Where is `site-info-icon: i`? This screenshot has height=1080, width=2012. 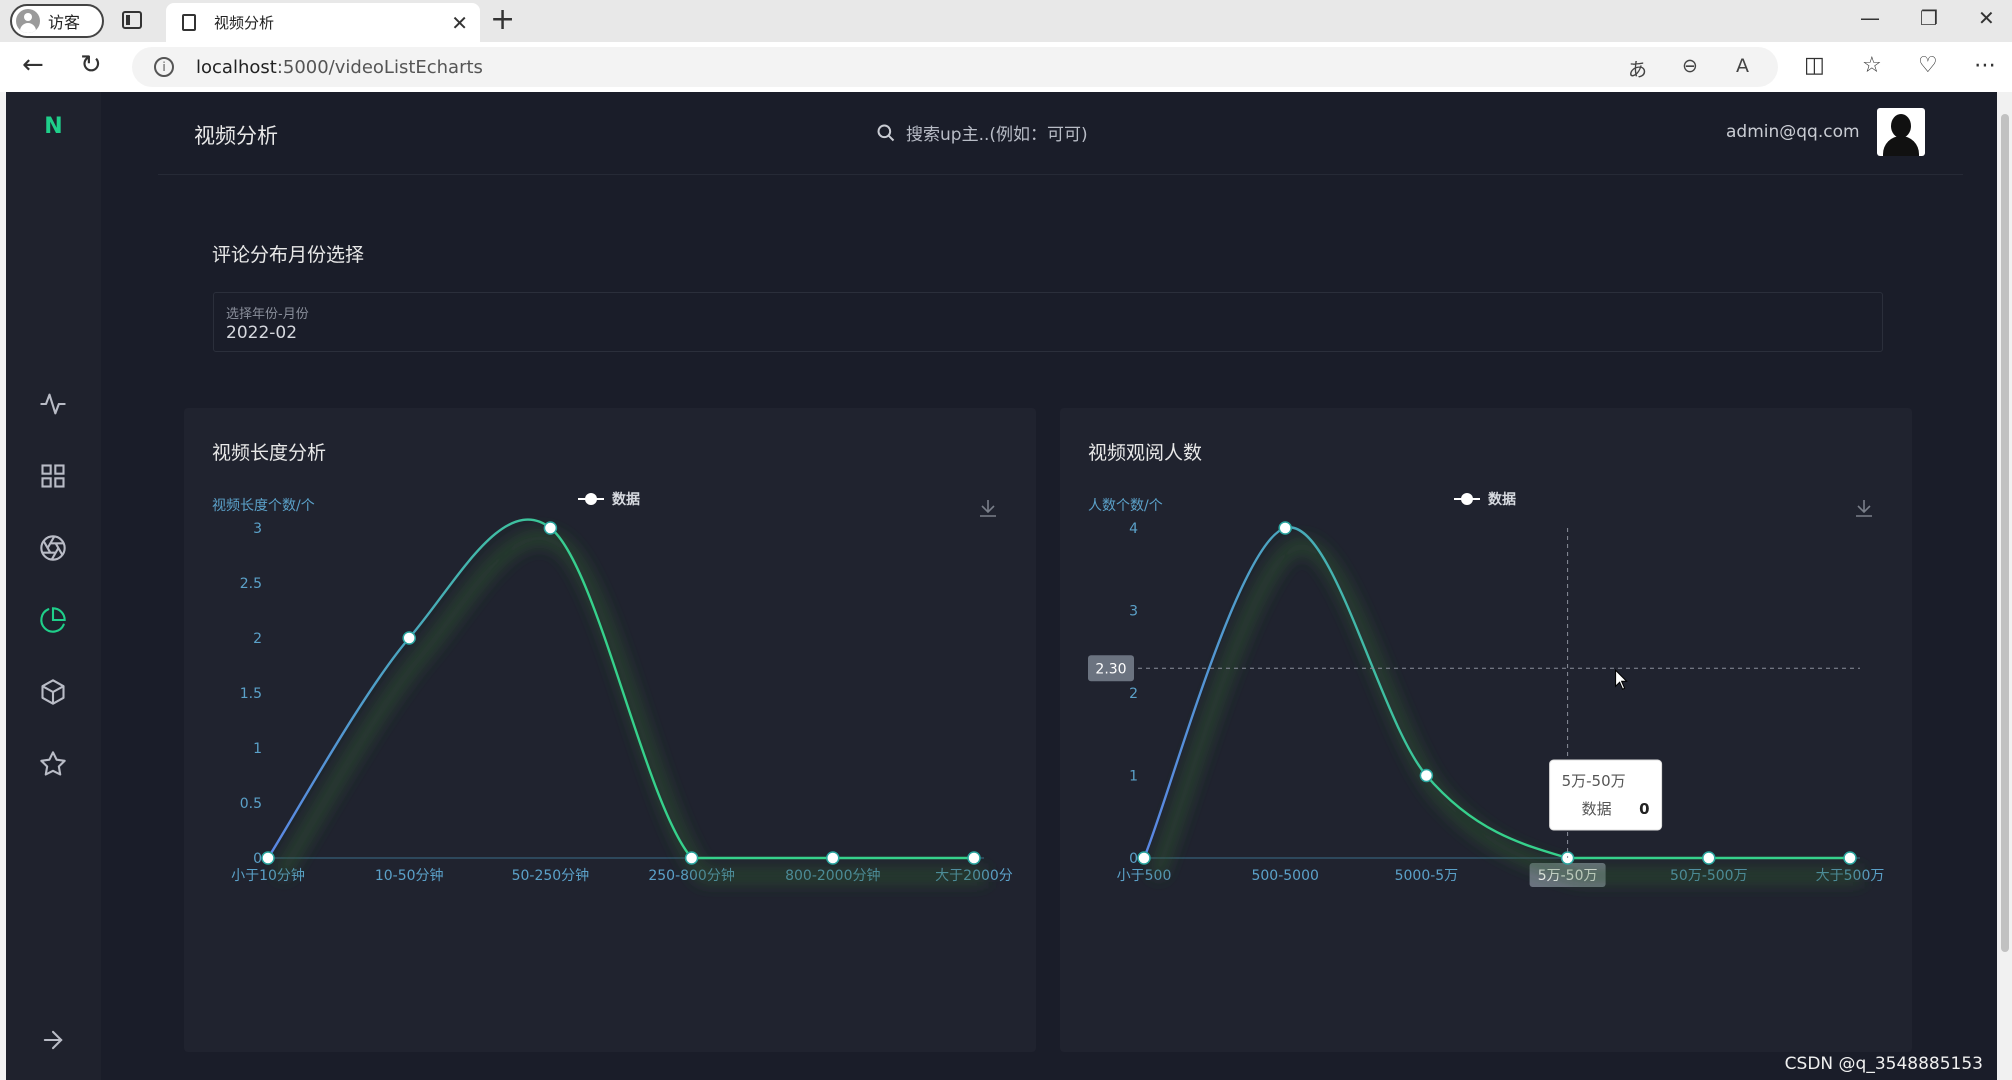
site-info-icon: i is located at coordinates (164, 67).